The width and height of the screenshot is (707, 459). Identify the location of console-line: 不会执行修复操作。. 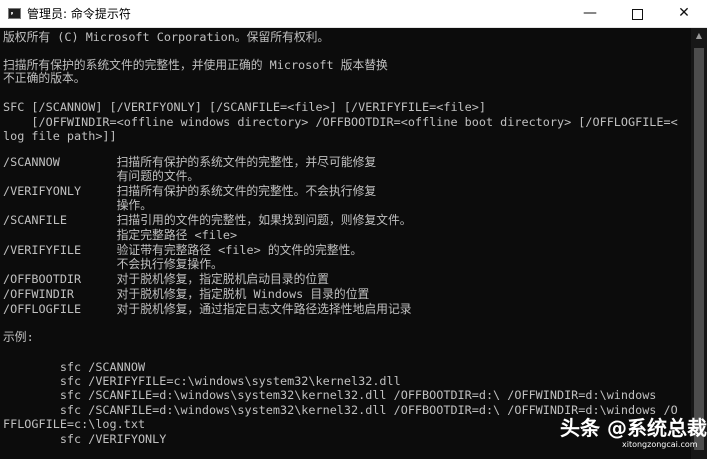
(113, 264).